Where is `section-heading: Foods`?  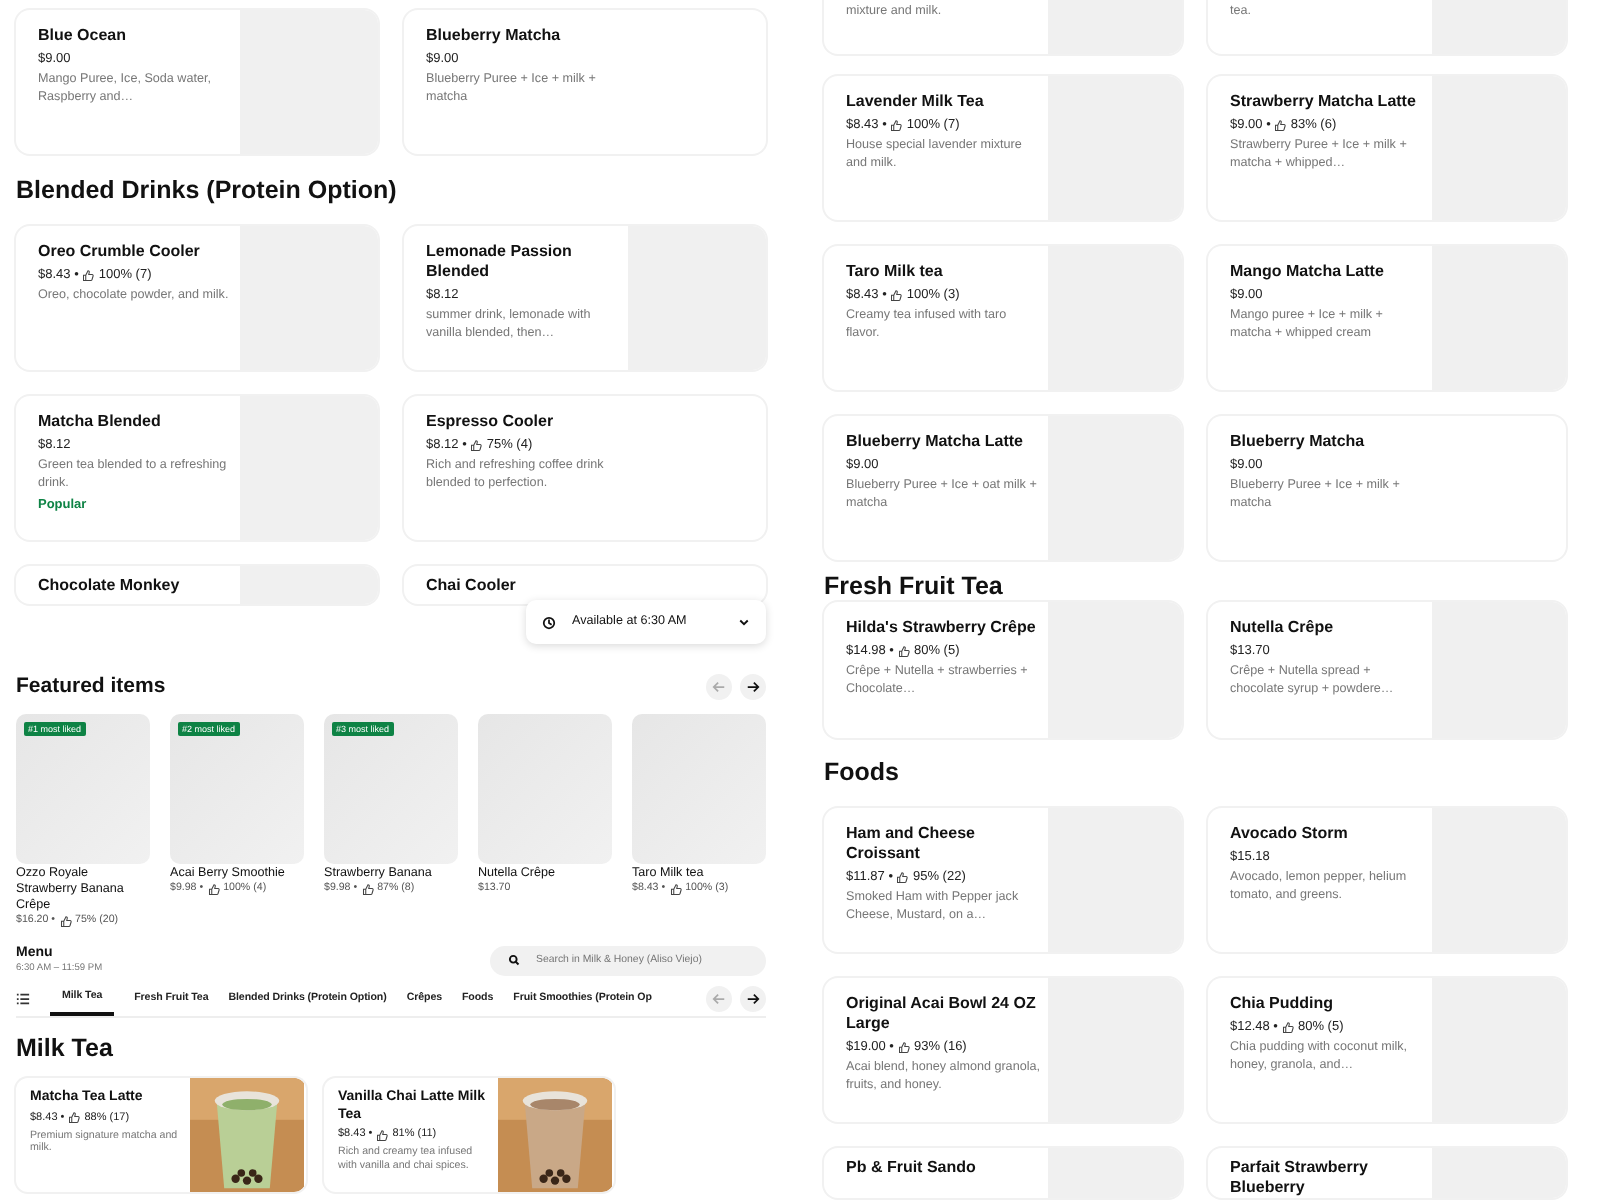 section-heading: Foods is located at coordinates (861, 773).